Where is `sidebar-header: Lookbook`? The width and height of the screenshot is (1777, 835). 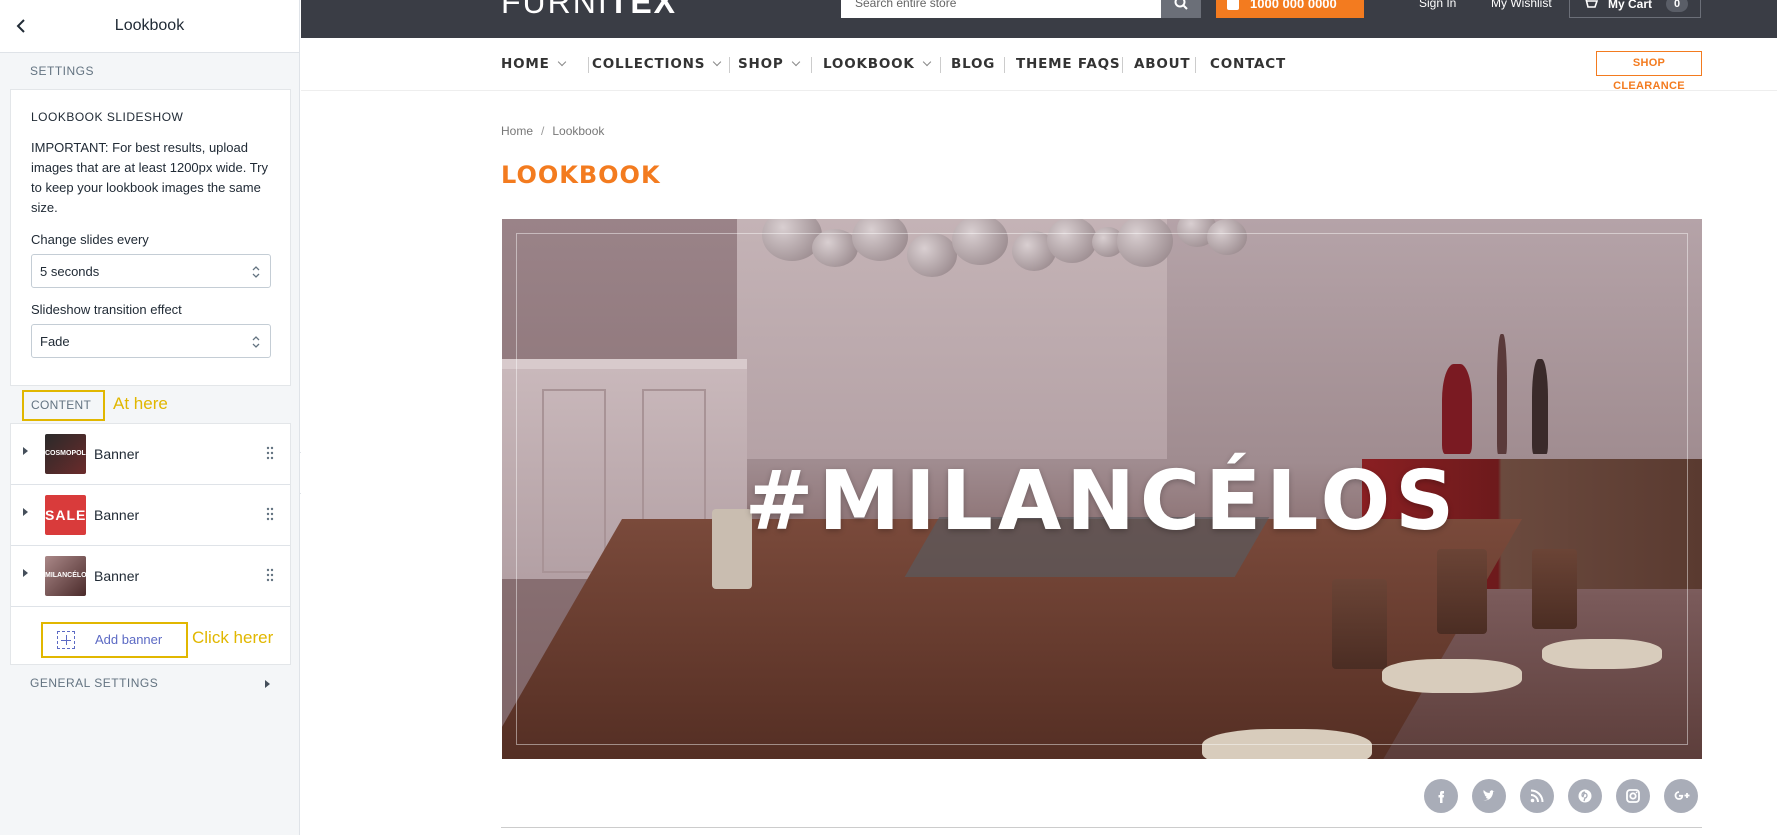
sidebar-header: Lookbook is located at coordinates (149, 26).